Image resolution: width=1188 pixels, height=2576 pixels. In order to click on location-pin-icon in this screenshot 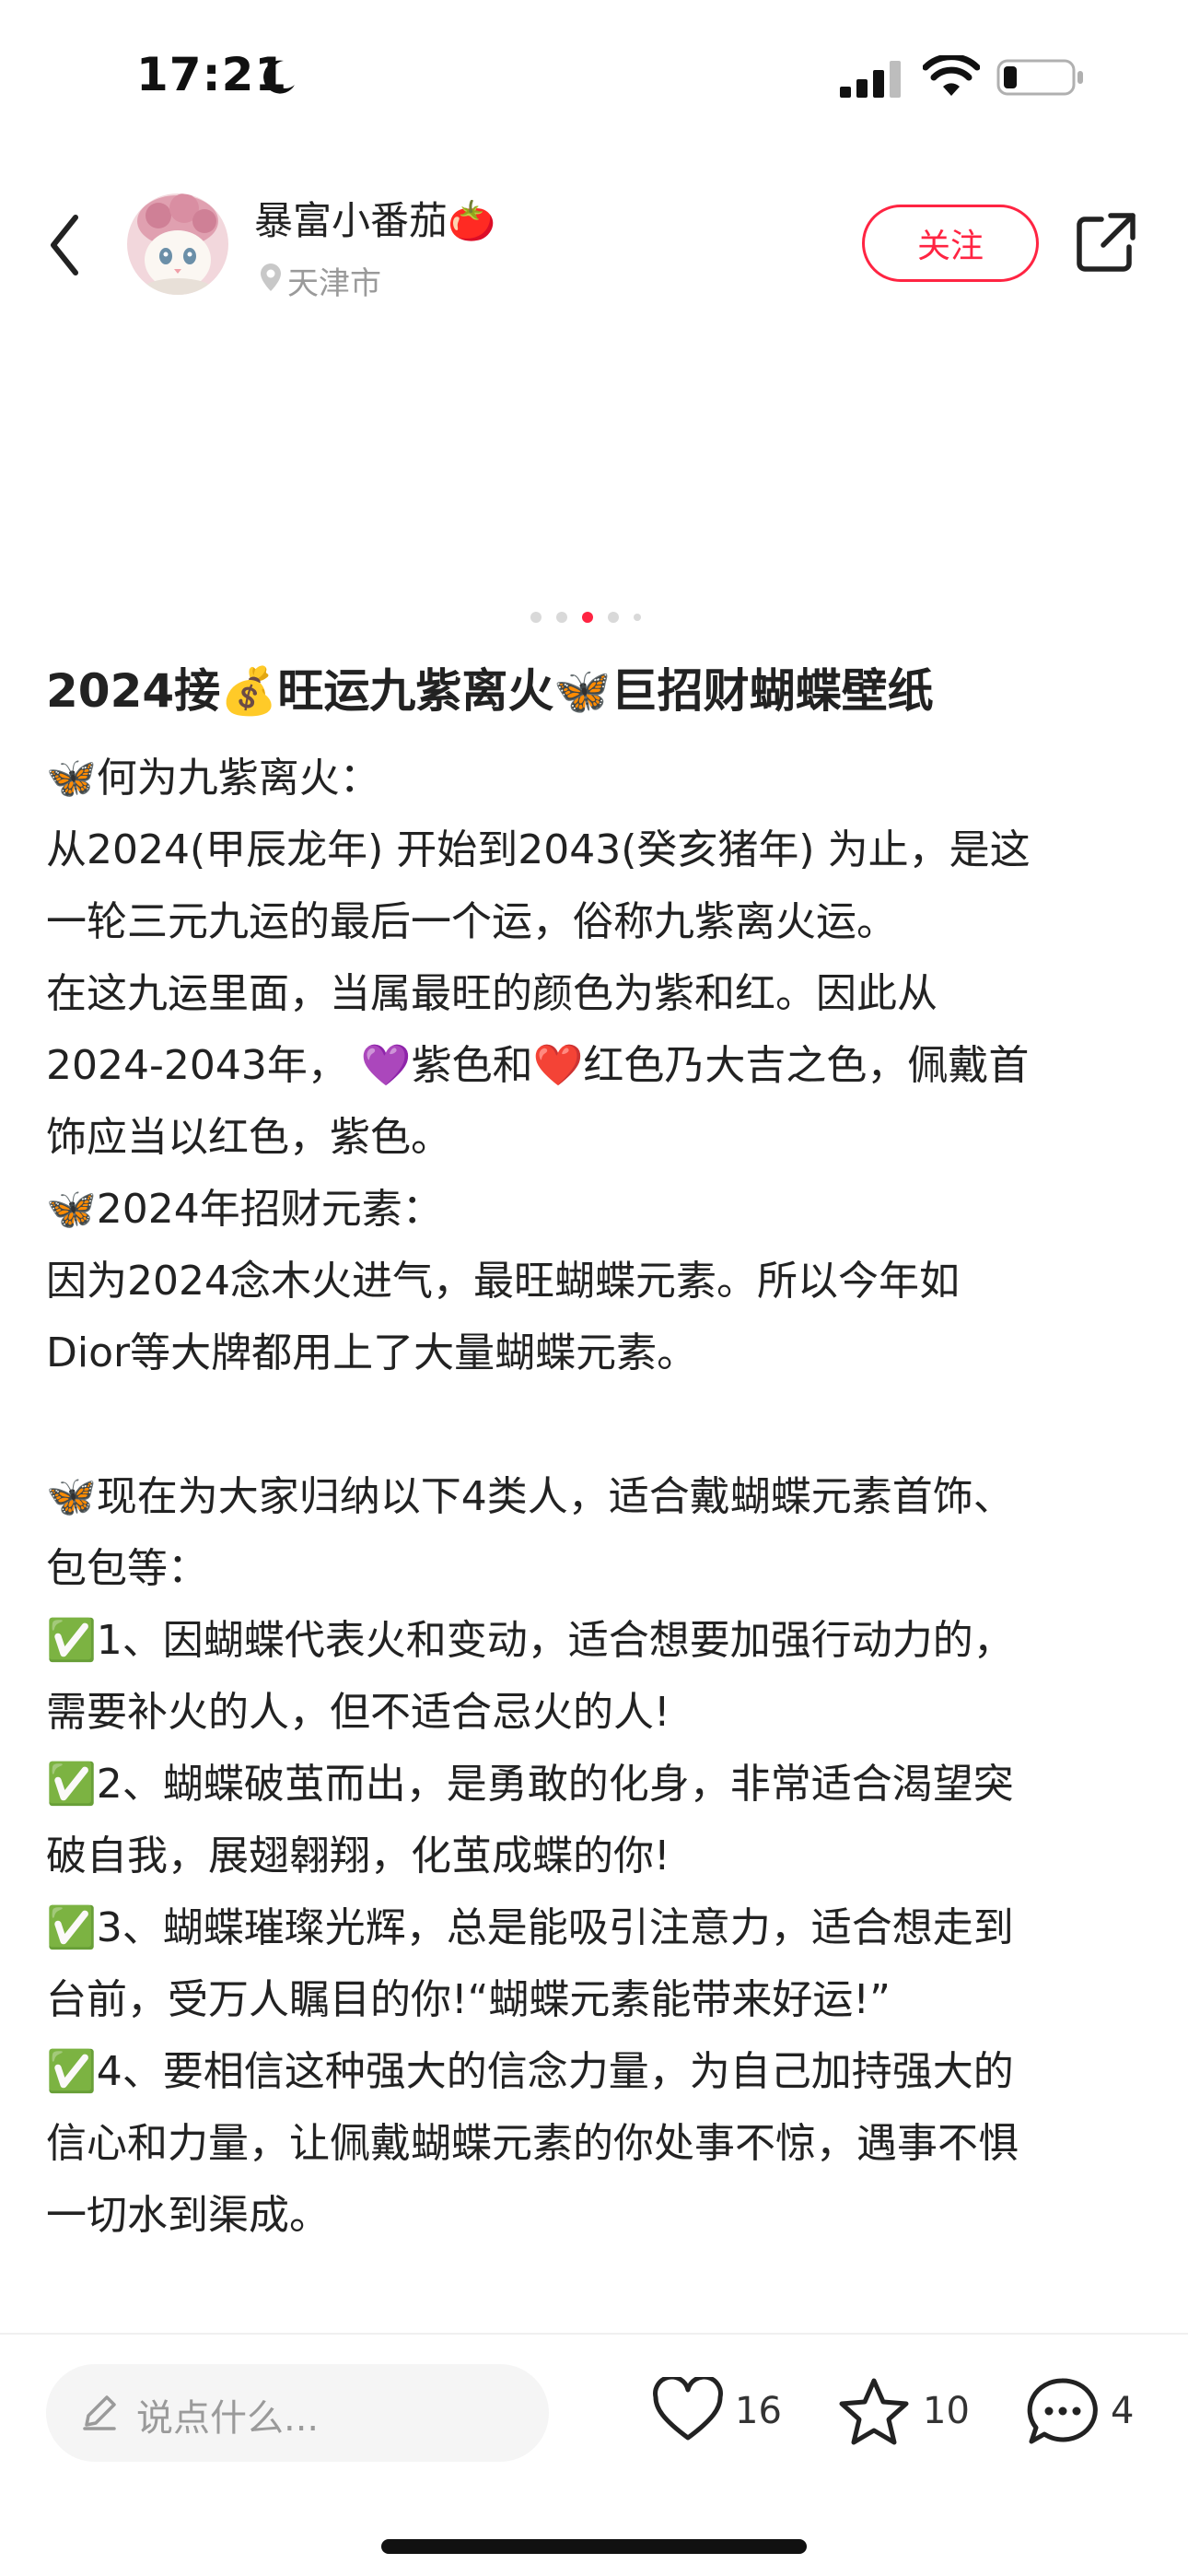, I will do `click(271, 277)`.